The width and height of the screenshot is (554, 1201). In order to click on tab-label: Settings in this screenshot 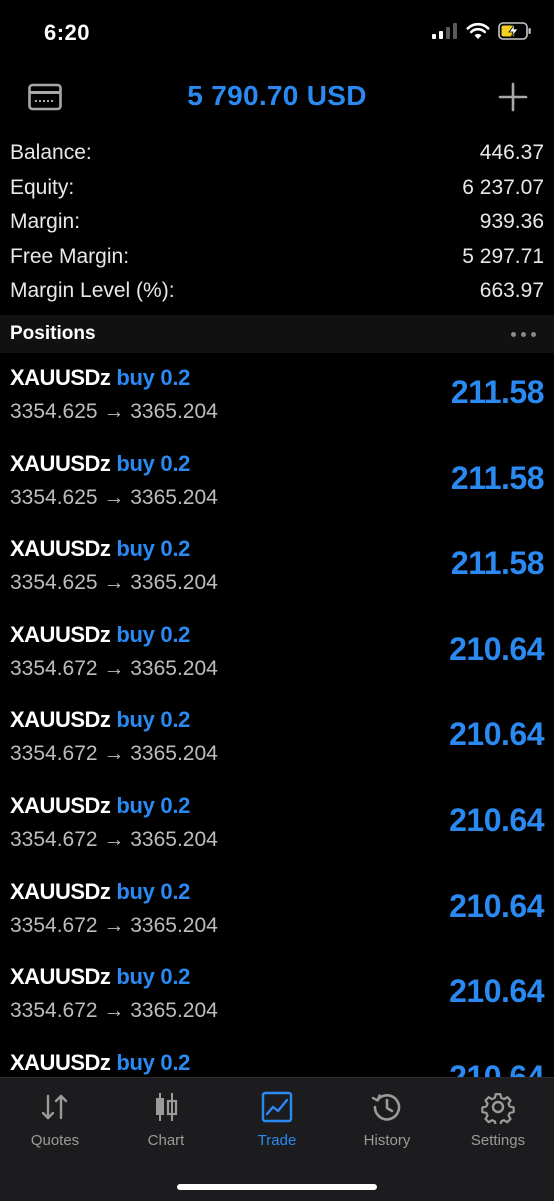, I will do `click(498, 1140)`.